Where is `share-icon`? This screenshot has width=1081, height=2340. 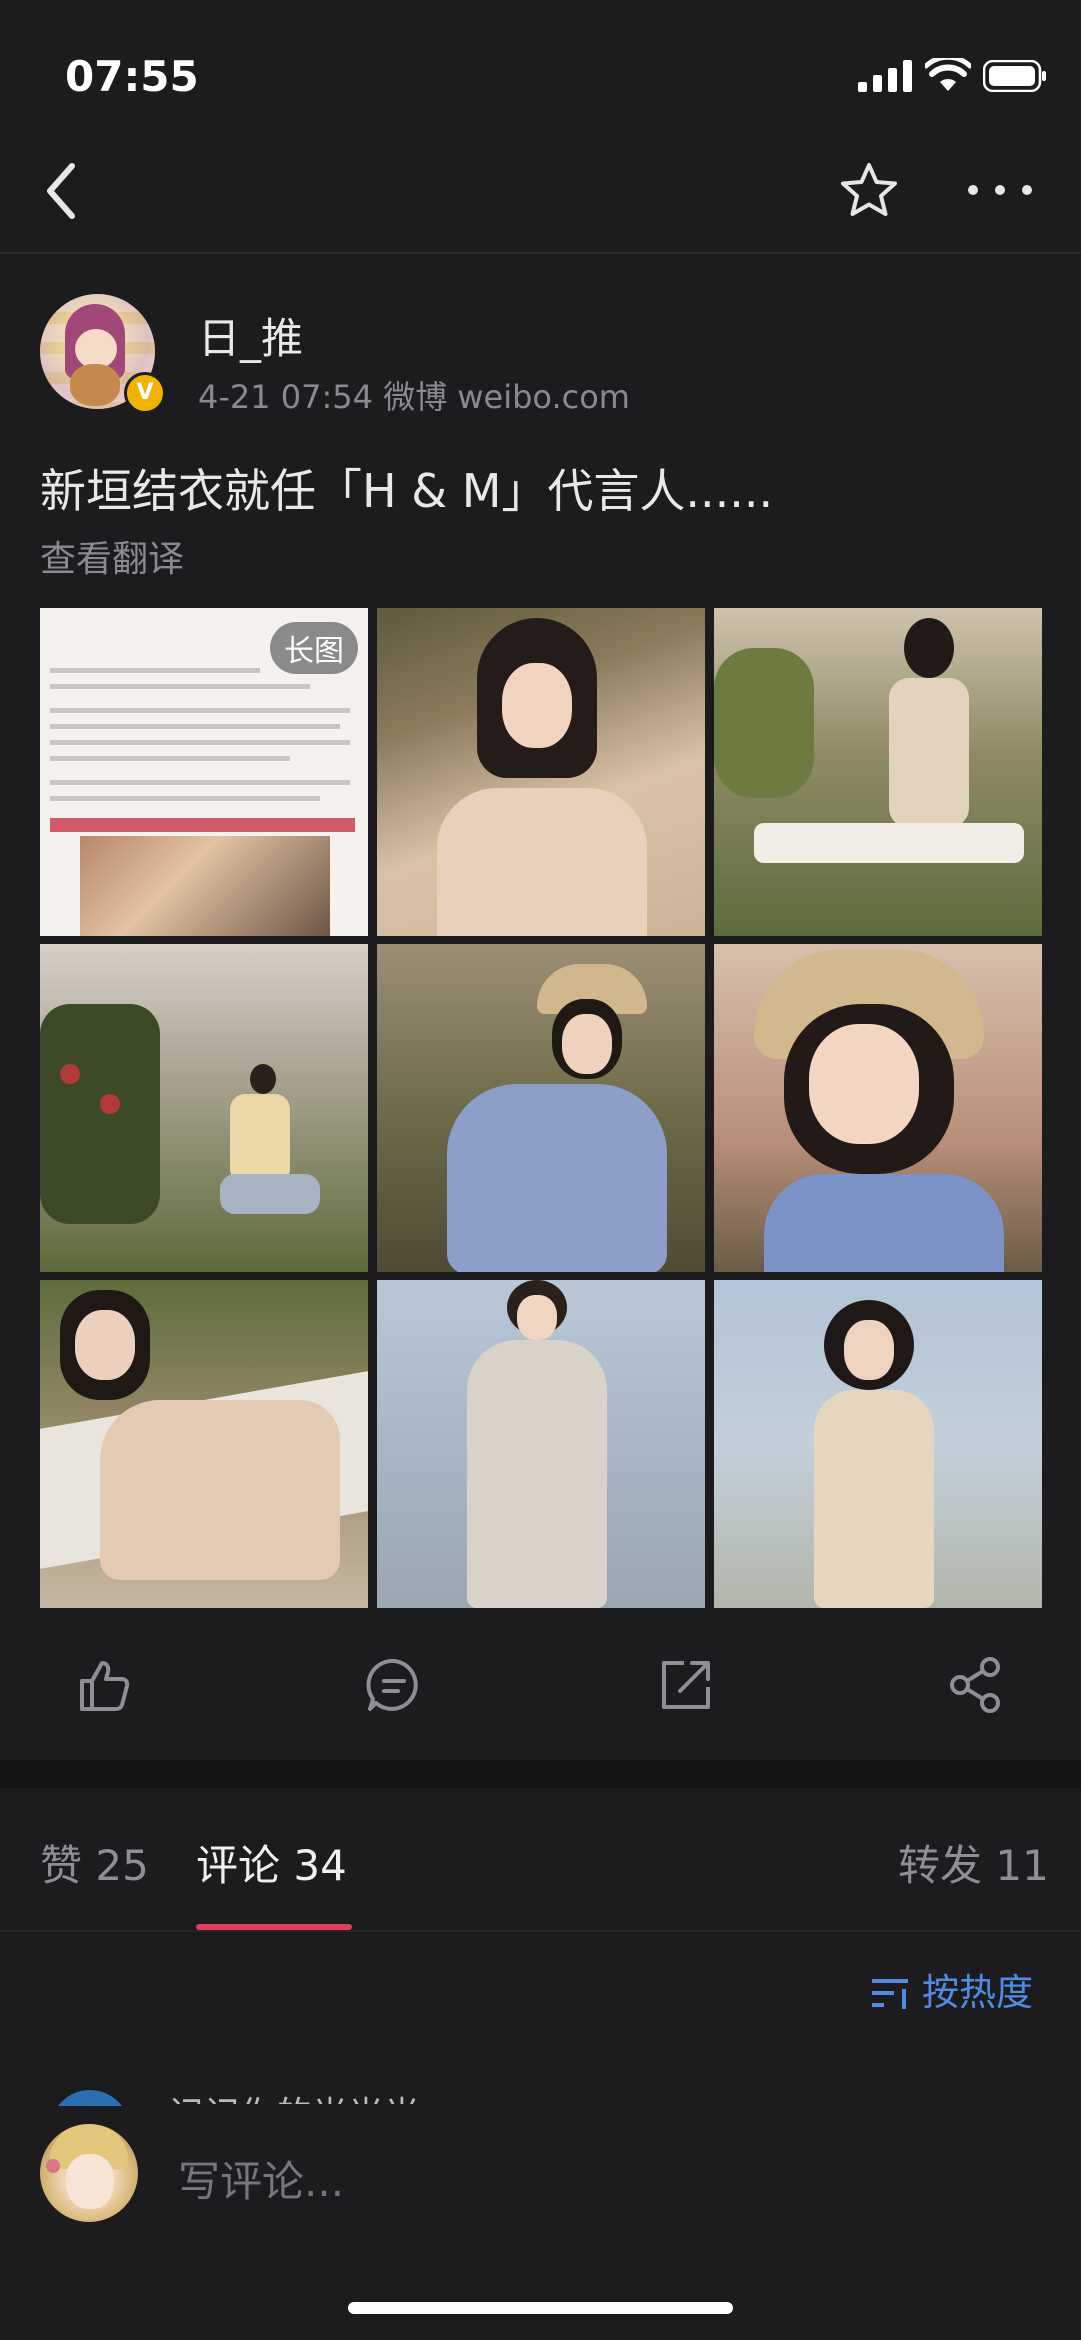 share-icon is located at coordinates (976, 1685).